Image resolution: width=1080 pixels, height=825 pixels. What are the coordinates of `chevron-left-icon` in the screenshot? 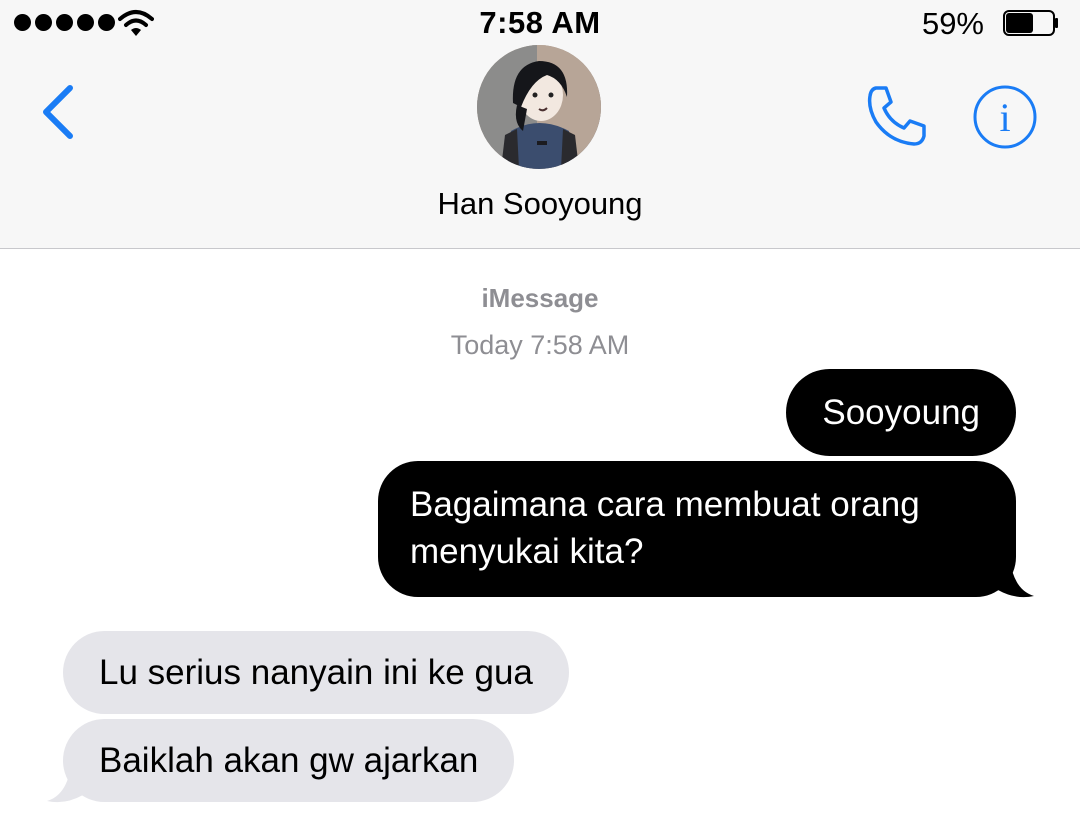 It's located at (58, 112).